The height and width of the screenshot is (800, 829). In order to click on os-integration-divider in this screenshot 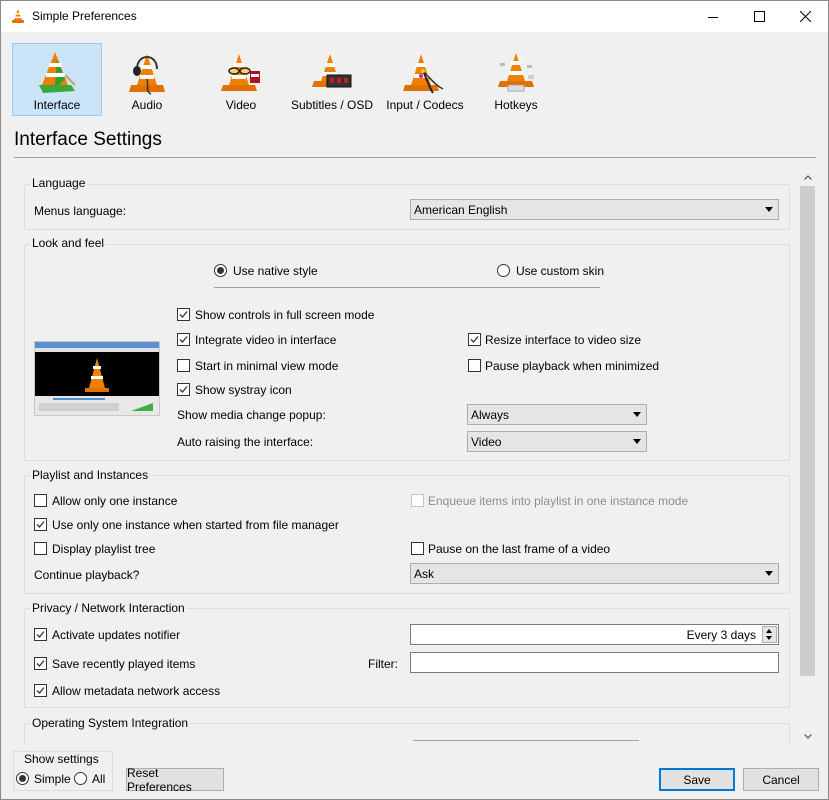, I will do `click(526, 740)`.